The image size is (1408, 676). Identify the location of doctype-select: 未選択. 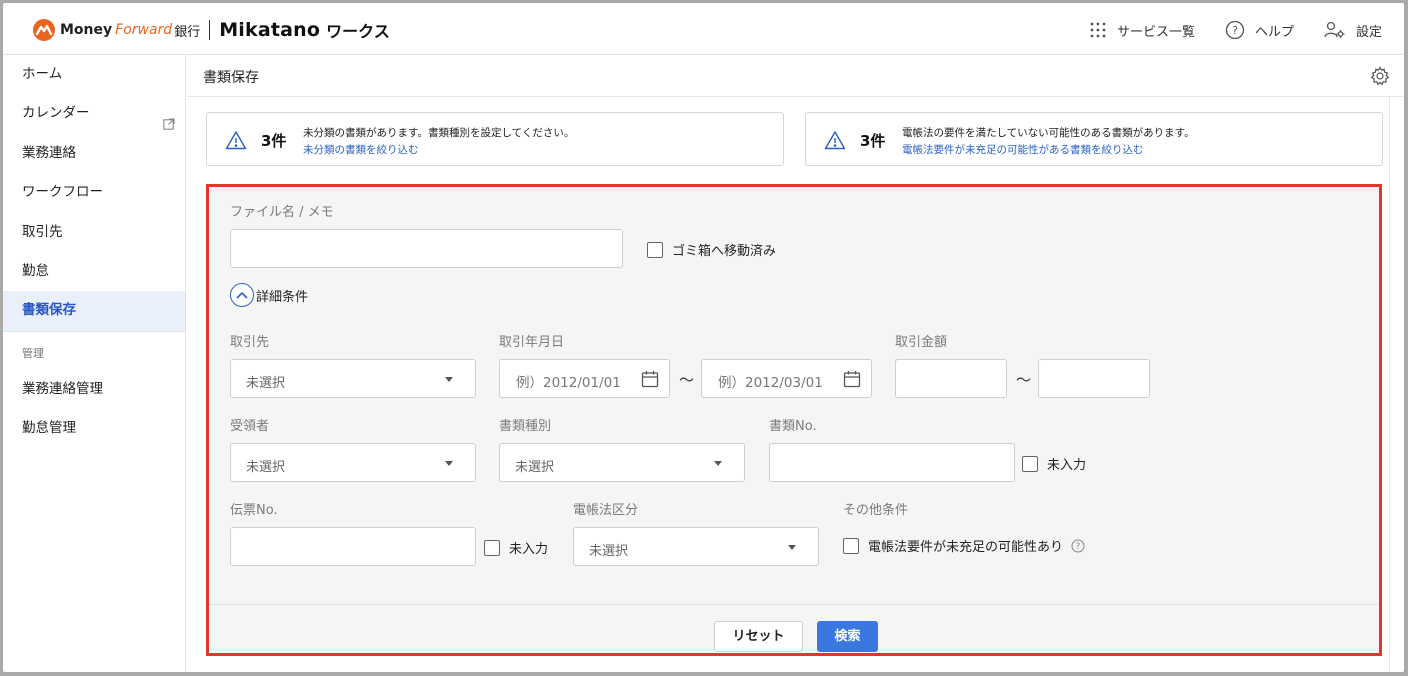
(622, 462).